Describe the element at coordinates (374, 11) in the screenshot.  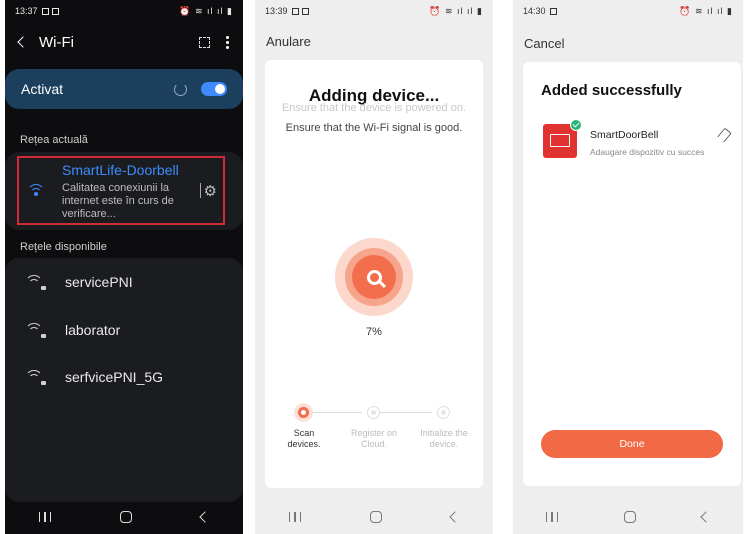
I see `status-bar: 13:39 ⏰ ≋ ıl ıl ▮` at that location.